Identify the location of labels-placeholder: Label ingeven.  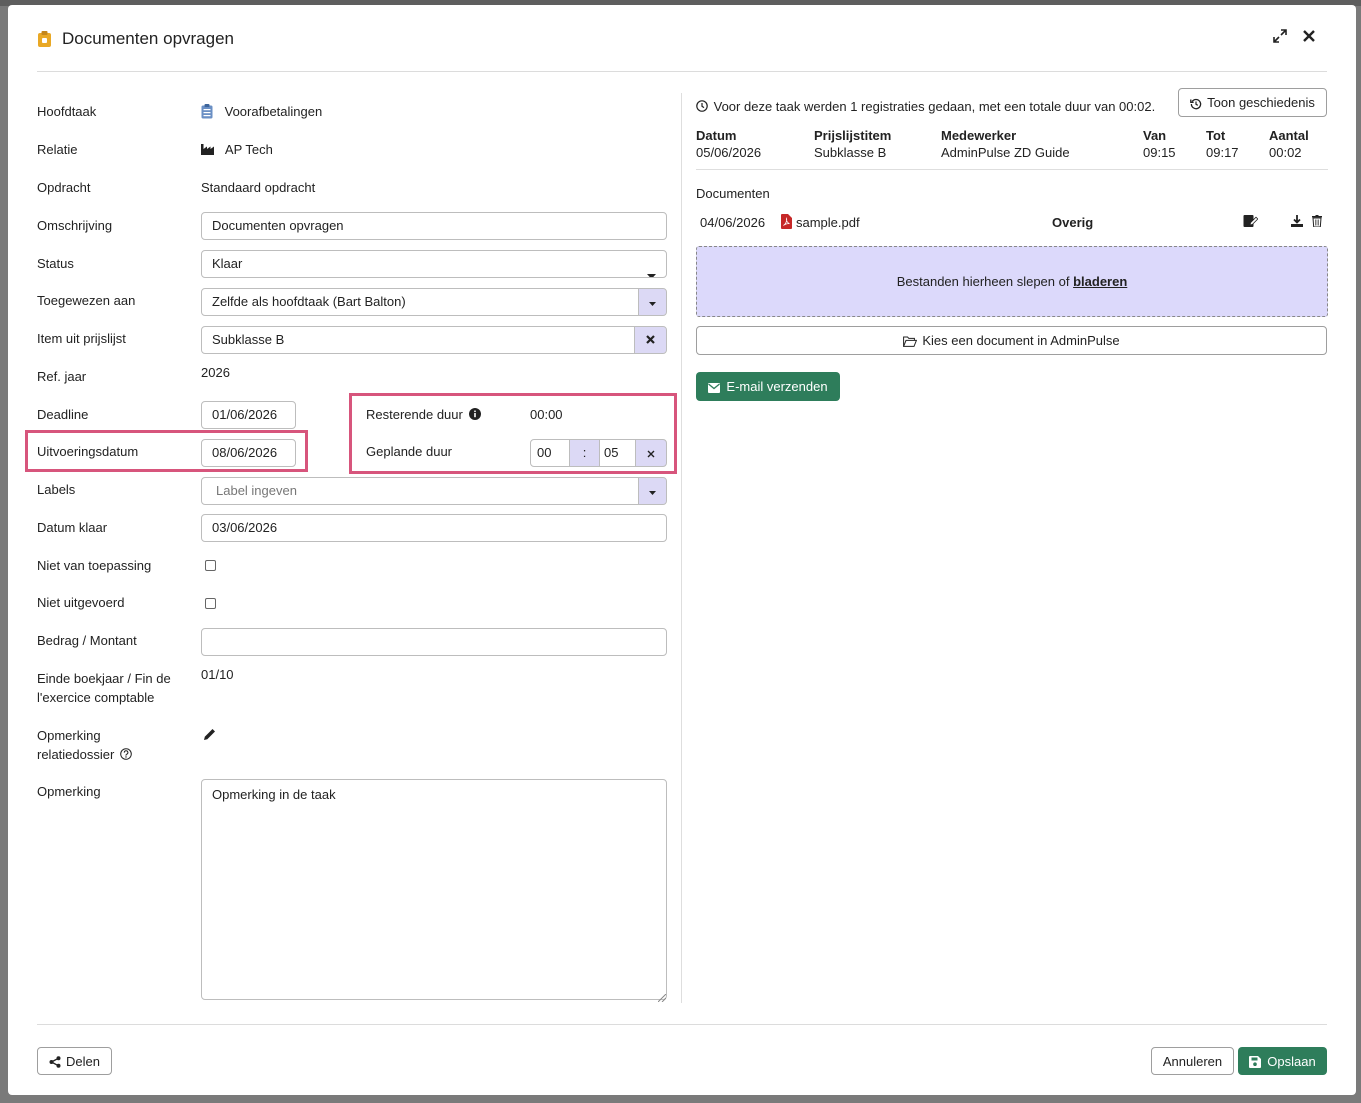
(256, 490).